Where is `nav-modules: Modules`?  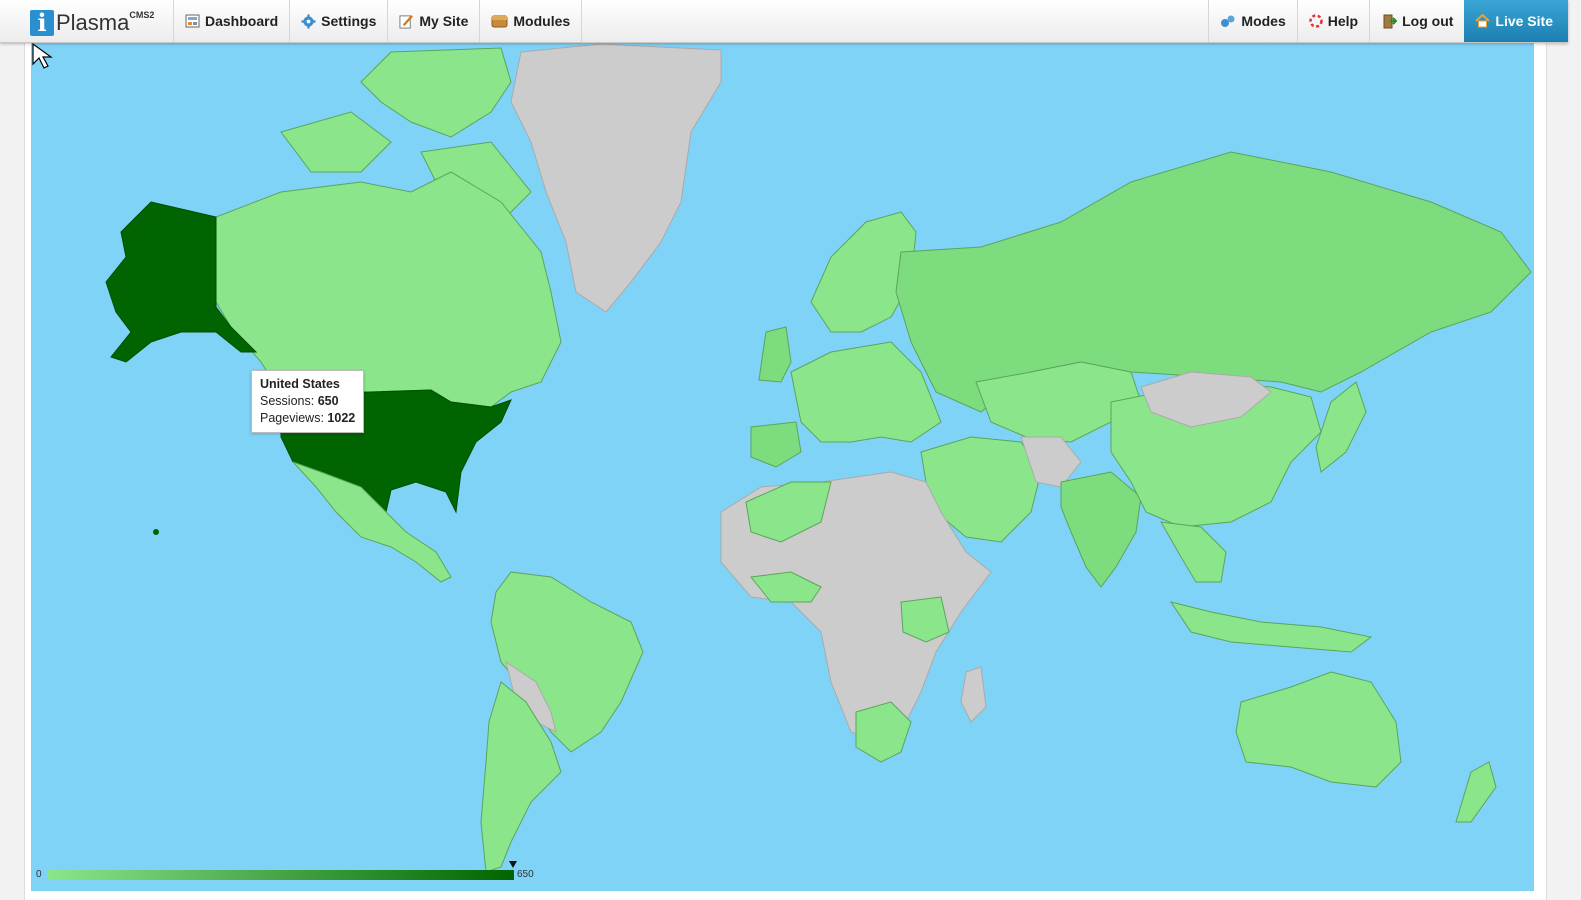
nav-modules: Modules is located at coordinates (531, 21).